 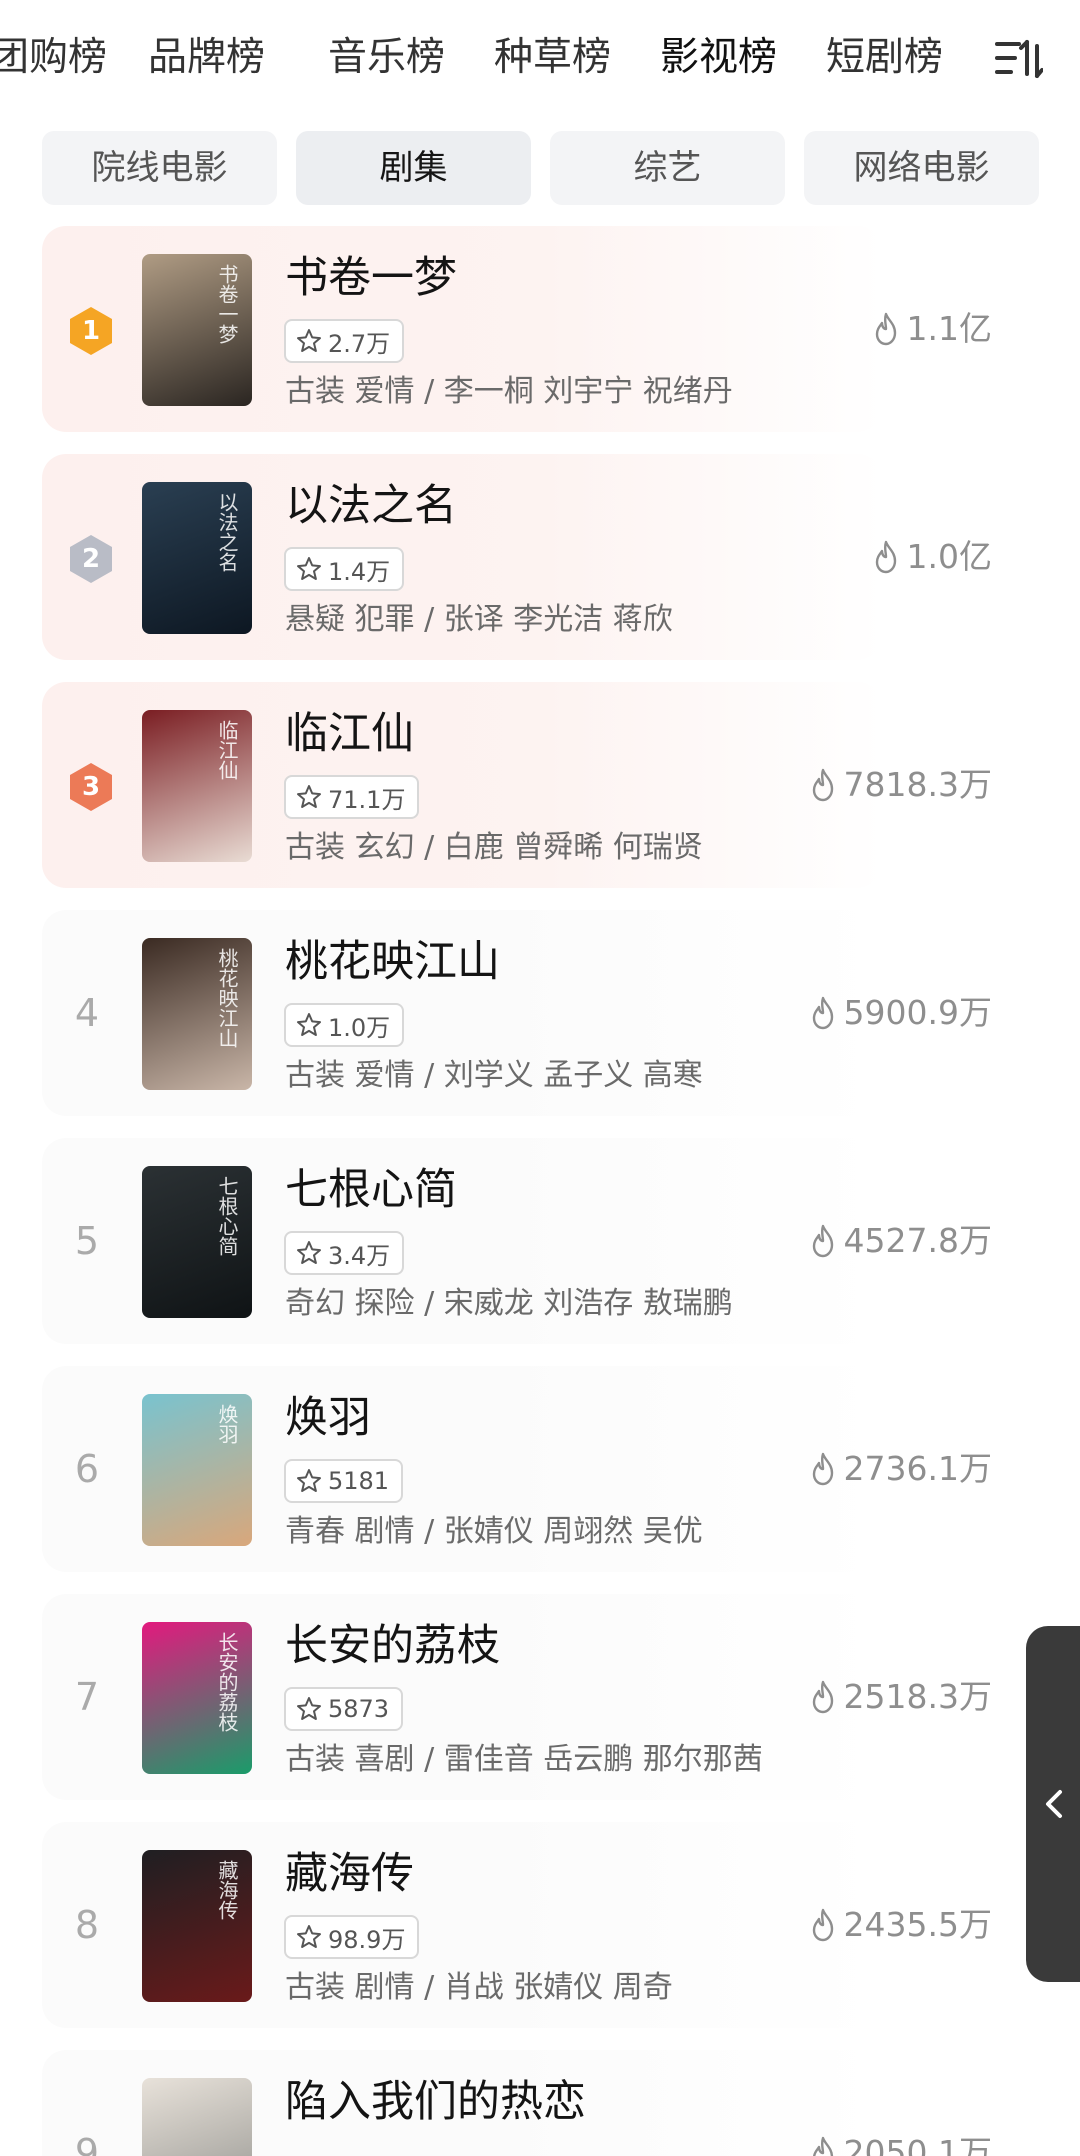 I want to click on rating-value: 5181, so click(x=359, y=1481).